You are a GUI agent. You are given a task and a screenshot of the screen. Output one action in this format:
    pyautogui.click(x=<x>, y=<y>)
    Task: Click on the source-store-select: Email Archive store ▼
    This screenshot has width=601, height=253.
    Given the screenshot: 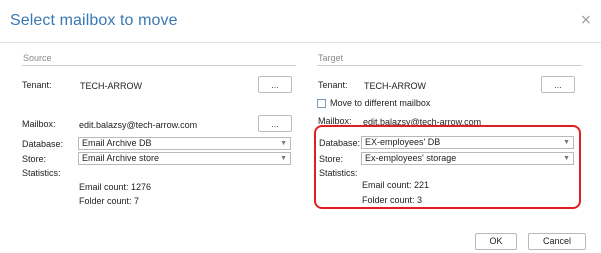 What is the action you would take?
    pyautogui.click(x=184, y=158)
    